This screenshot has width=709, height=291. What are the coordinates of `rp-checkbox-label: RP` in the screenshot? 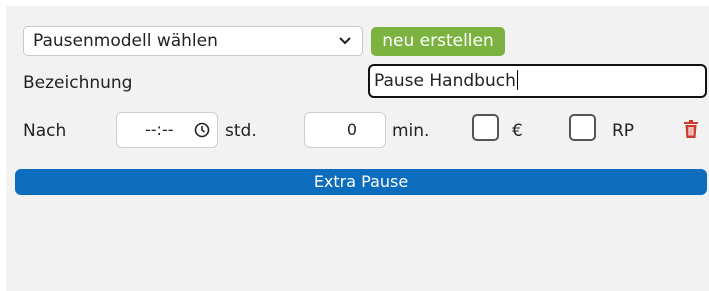 It's located at (623, 131).